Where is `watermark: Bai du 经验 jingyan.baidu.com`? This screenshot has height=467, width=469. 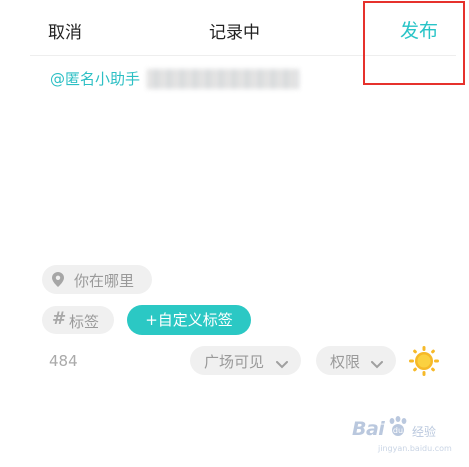
watermark: Bai du 经验 jingyan.baidu.com is located at coordinates (402, 435).